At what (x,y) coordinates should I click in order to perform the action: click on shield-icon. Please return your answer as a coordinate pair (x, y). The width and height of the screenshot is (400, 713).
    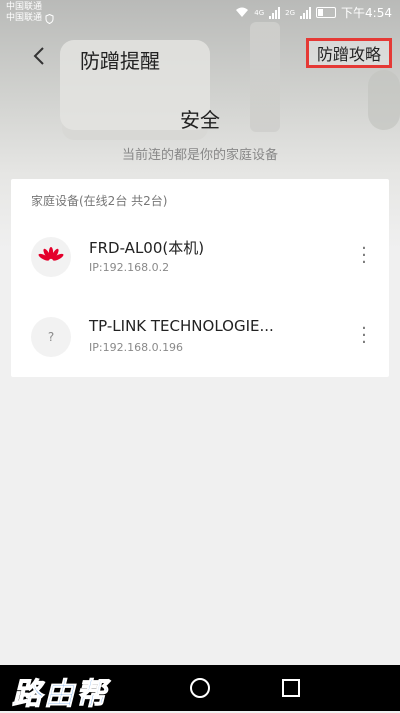
    Looking at the image, I should click on (49, 18).